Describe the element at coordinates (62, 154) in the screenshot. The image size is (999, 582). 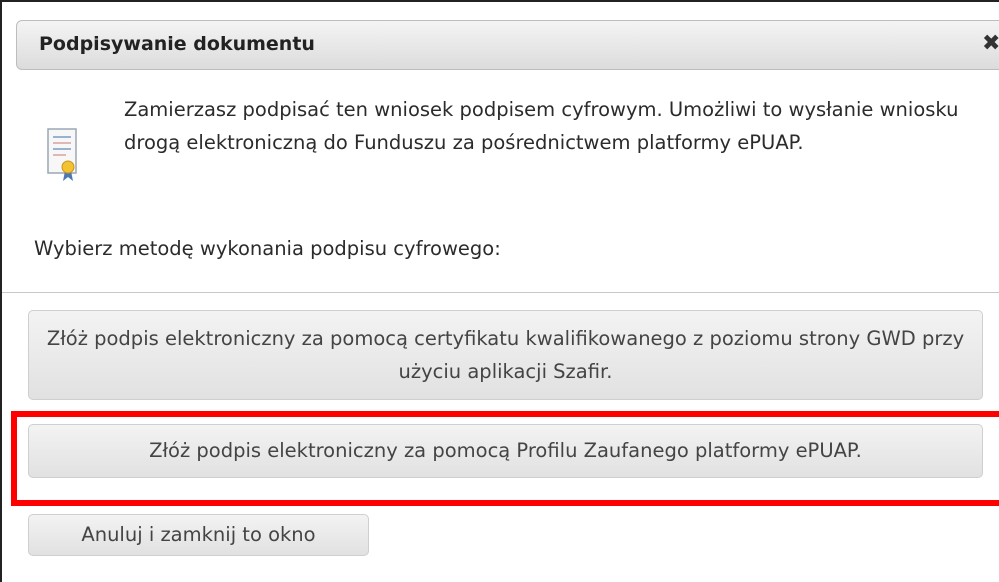
I see `signed-document-icon` at that location.